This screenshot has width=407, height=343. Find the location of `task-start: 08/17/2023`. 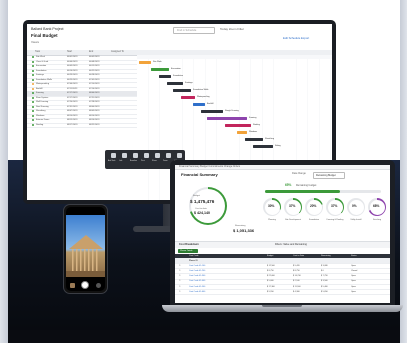

task-start: 08/17/2023 is located at coordinates (72, 124).